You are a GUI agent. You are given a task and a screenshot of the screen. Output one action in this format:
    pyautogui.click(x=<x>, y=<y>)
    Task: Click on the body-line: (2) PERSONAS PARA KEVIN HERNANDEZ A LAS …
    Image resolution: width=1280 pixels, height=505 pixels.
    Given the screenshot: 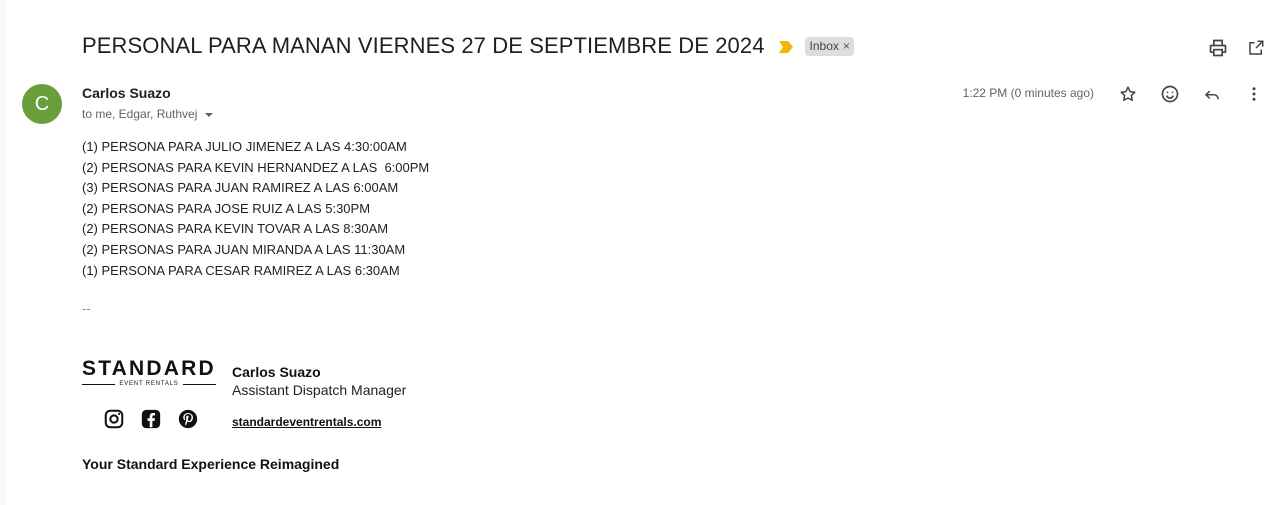 What is the action you would take?
    pyautogui.click(x=256, y=167)
    